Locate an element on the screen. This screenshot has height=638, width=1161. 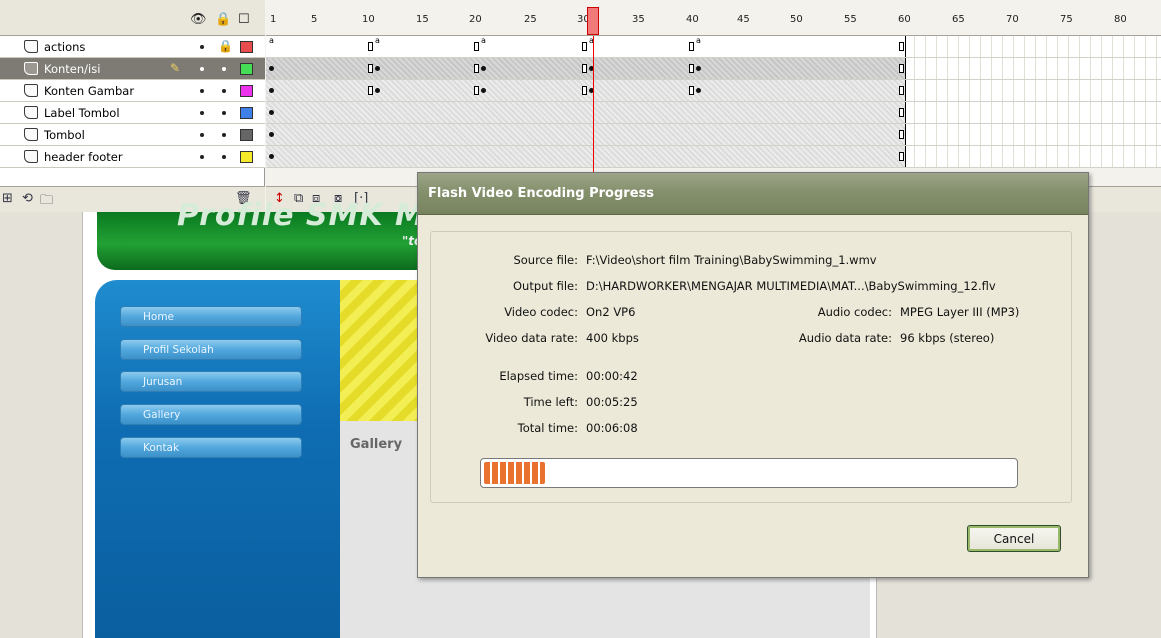
frame-label: a is located at coordinates (483, 40).